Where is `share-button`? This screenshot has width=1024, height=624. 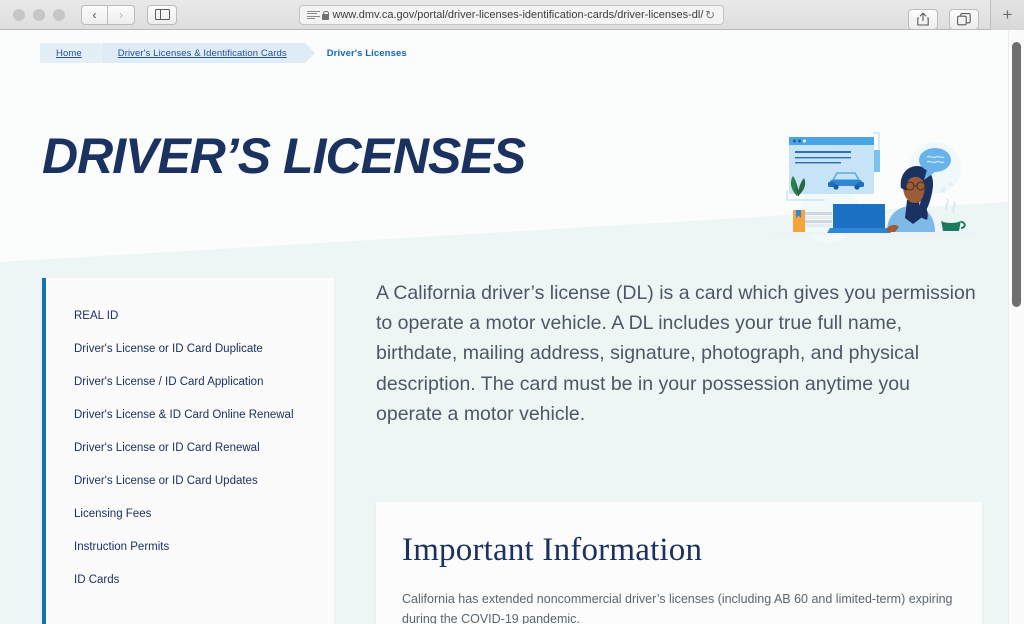 share-button is located at coordinates (923, 19).